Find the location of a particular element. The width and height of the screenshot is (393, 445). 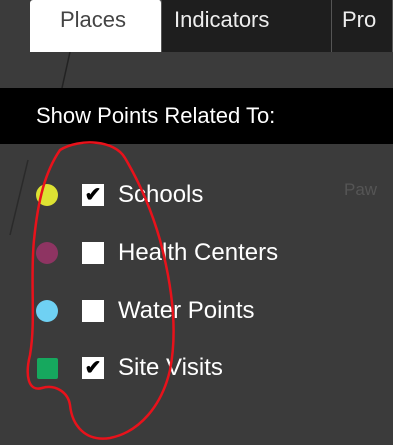

water-points-checkbox is located at coordinates (93, 311).